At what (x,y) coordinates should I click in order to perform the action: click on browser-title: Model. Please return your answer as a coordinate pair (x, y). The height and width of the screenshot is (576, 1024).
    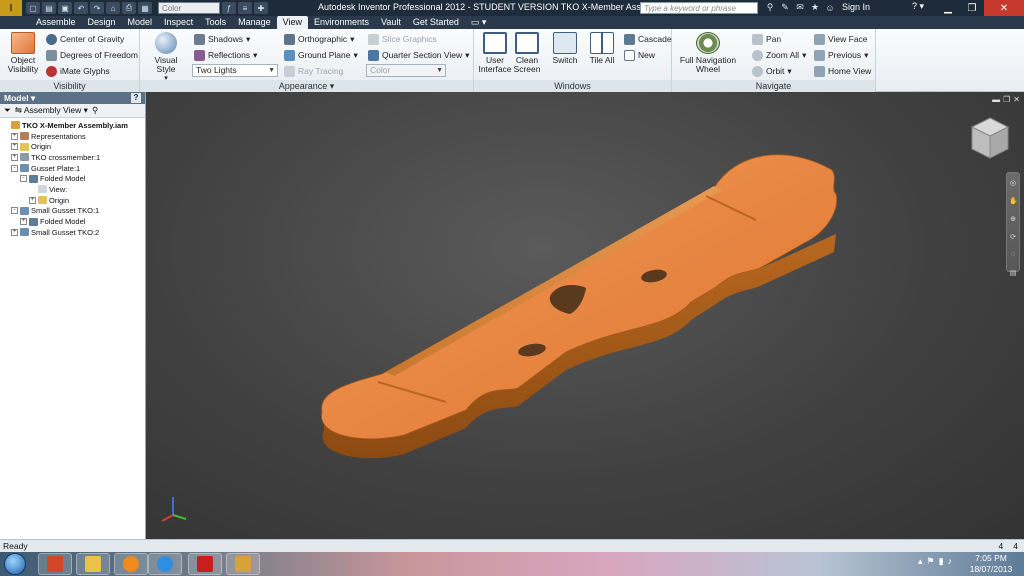
    Looking at the image, I should click on (16, 98).